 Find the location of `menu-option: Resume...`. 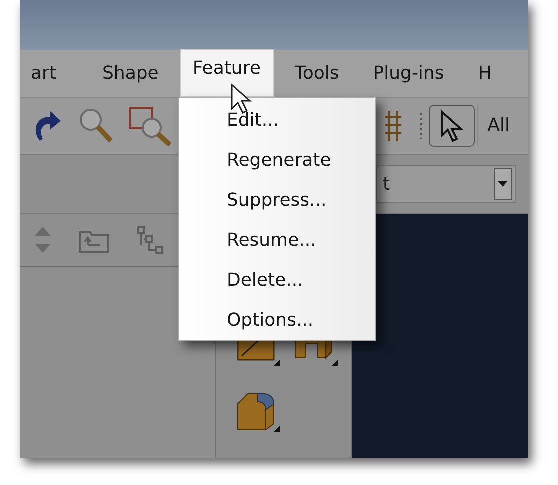

menu-option: Resume... is located at coordinates (277, 241).